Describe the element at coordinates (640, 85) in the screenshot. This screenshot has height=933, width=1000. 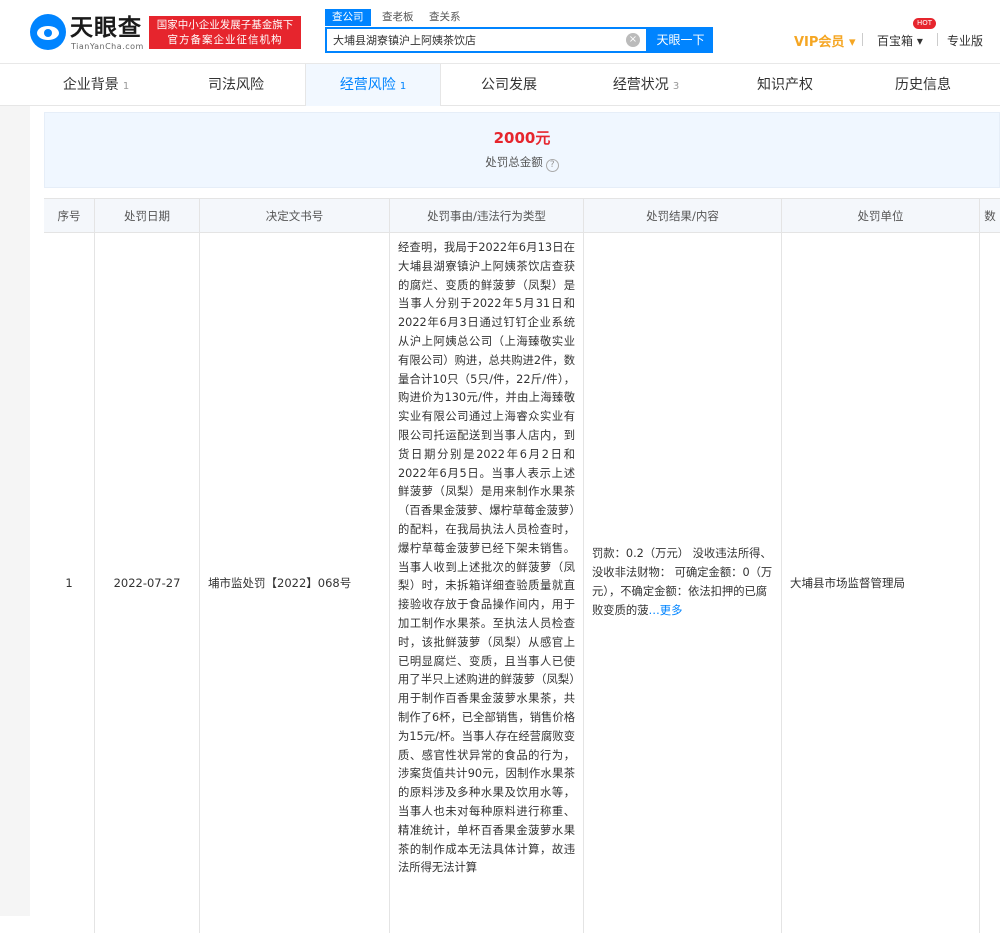
I see `tab-label: 经营状况` at that location.